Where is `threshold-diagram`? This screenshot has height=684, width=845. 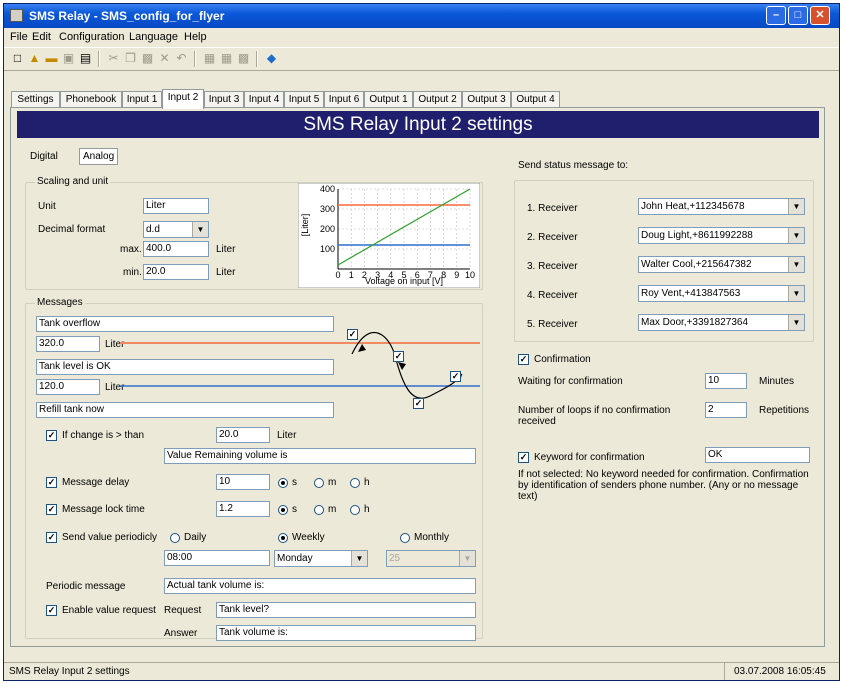 threshold-diagram is located at coordinates (300, 365).